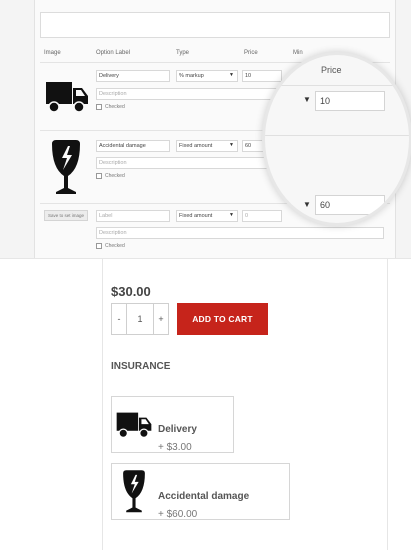 Image resolution: width=411 pixels, height=550 pixels. What do you see at coordinates (215, 25) in the screenshot?
I see `admin-top-field` at bounding box center [215, 25].